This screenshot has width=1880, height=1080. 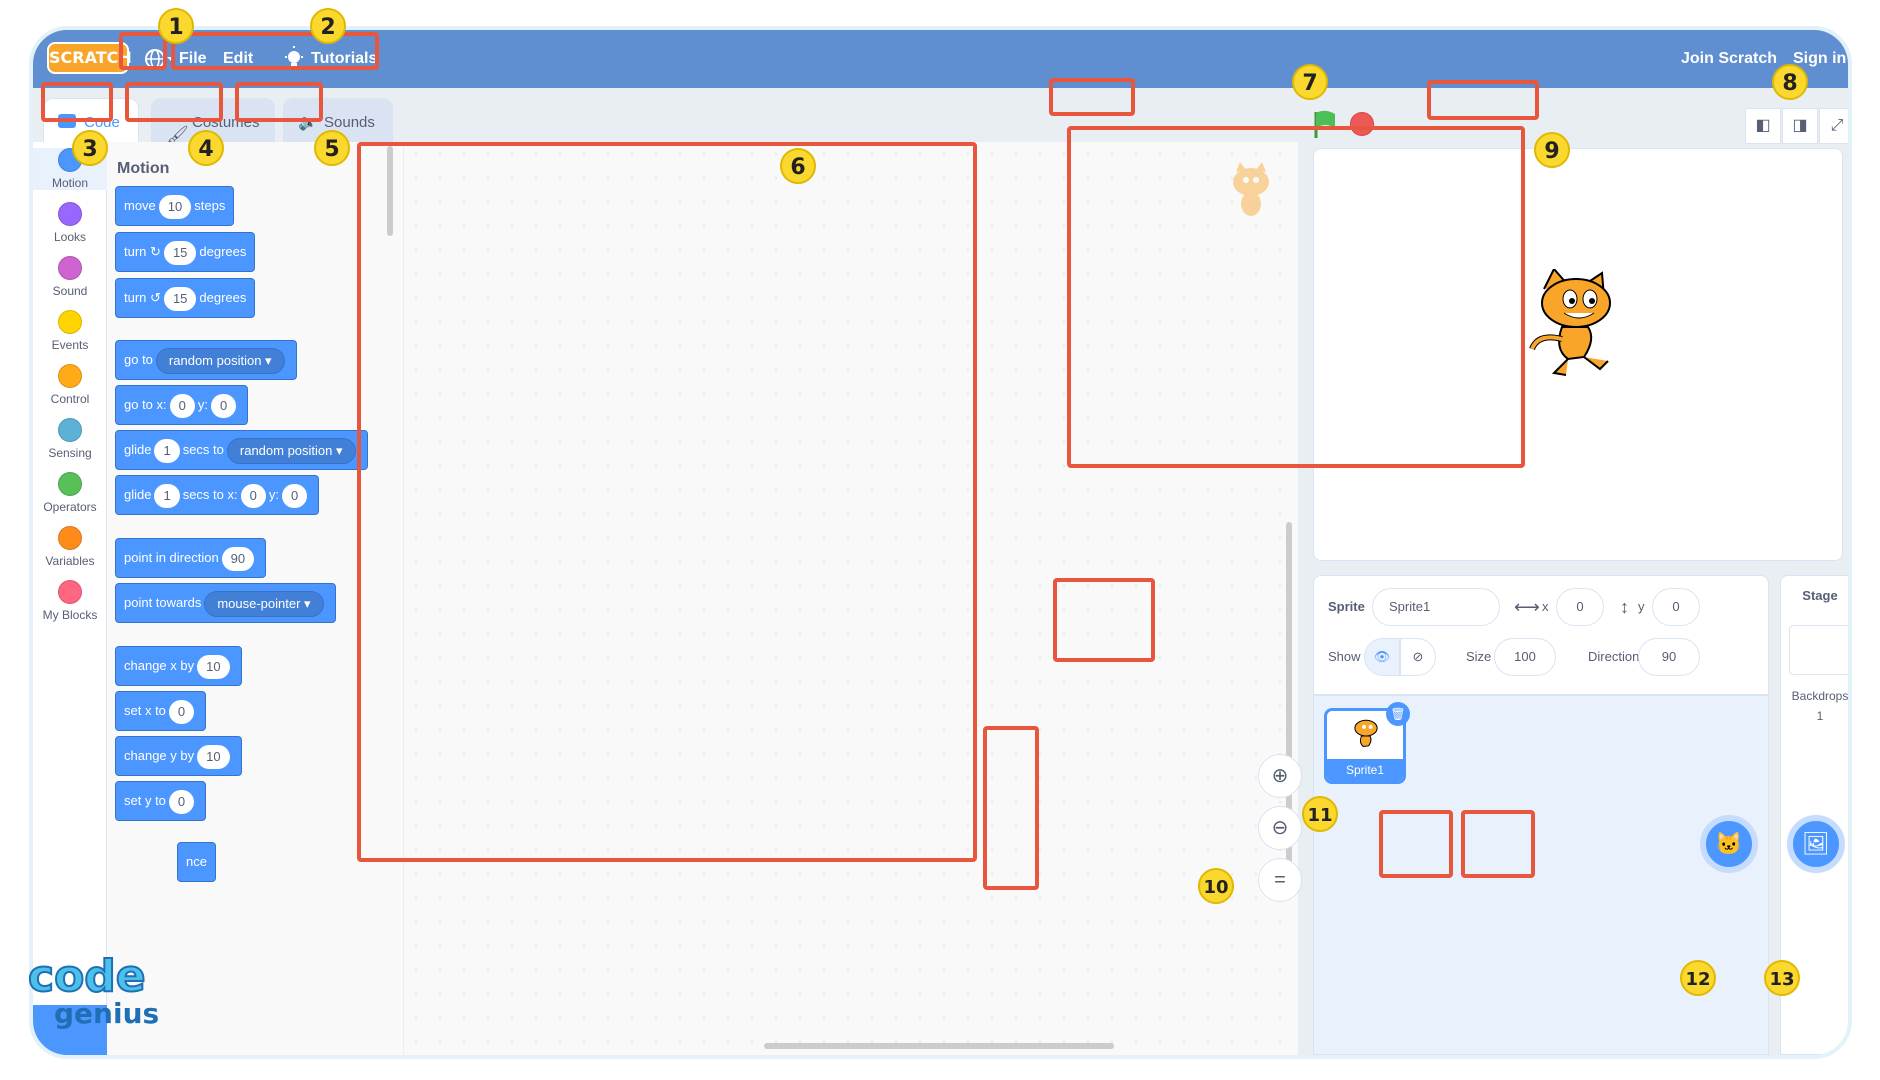 What do you see at coordinates (328, 26) in the screenshot?
I see `callout-badge: 2` at bounding box center [328, 26].